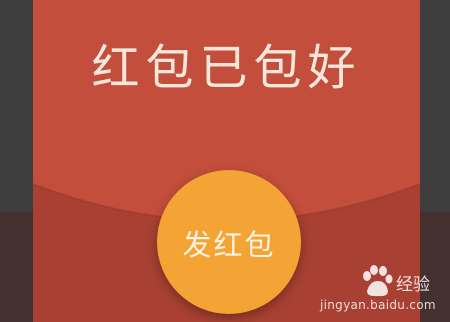  I want to click on send-red-packet-button: 发红包, so click(229, 242).